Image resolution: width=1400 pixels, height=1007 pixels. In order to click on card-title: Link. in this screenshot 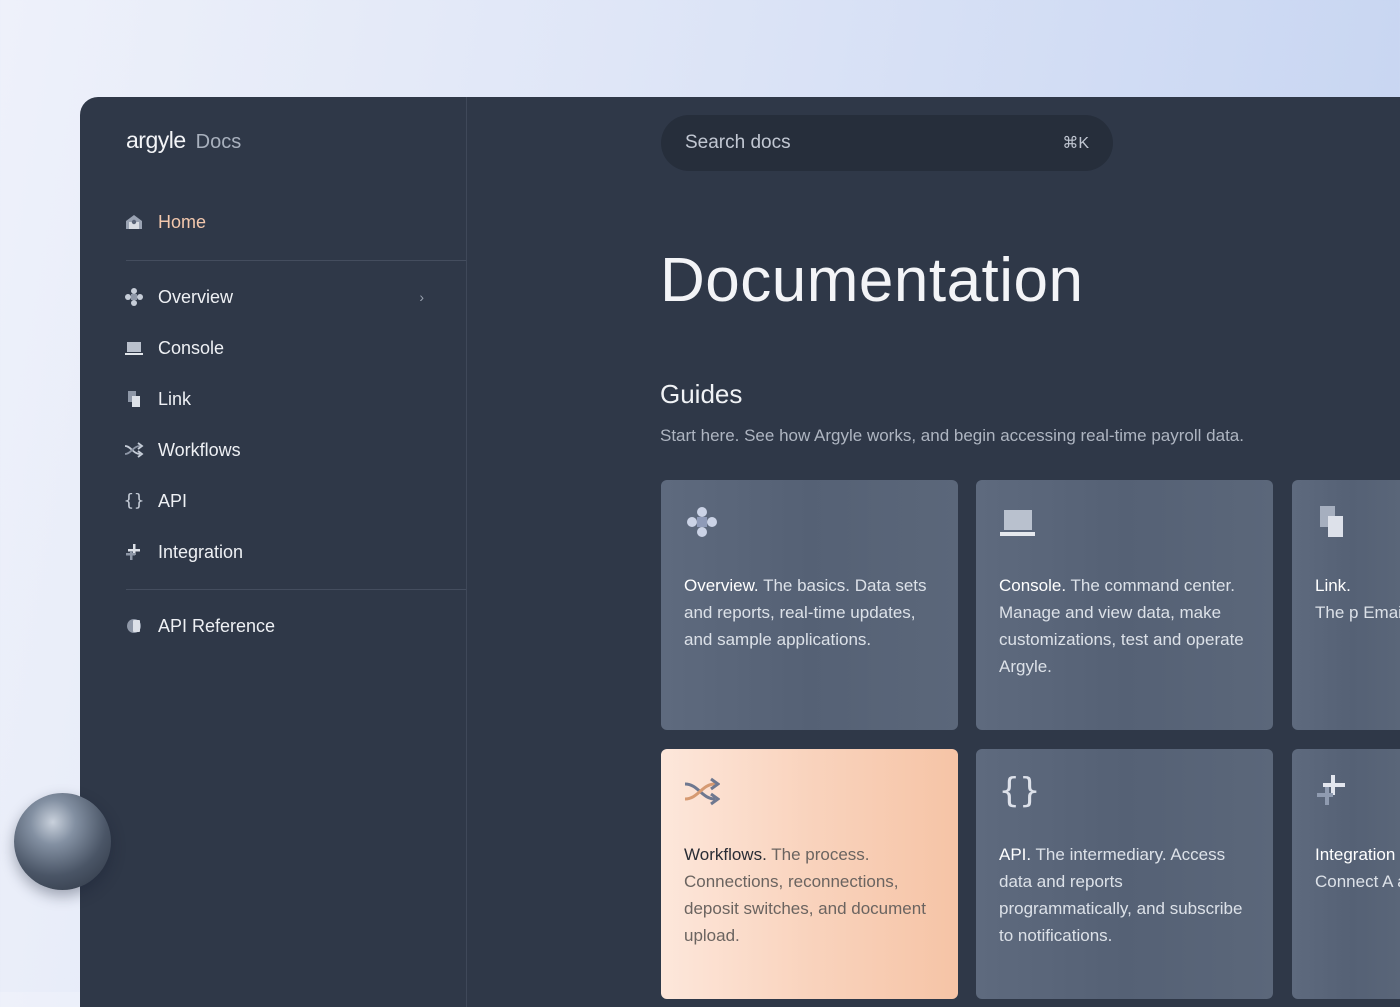, I will do `click(1333, 585)`.